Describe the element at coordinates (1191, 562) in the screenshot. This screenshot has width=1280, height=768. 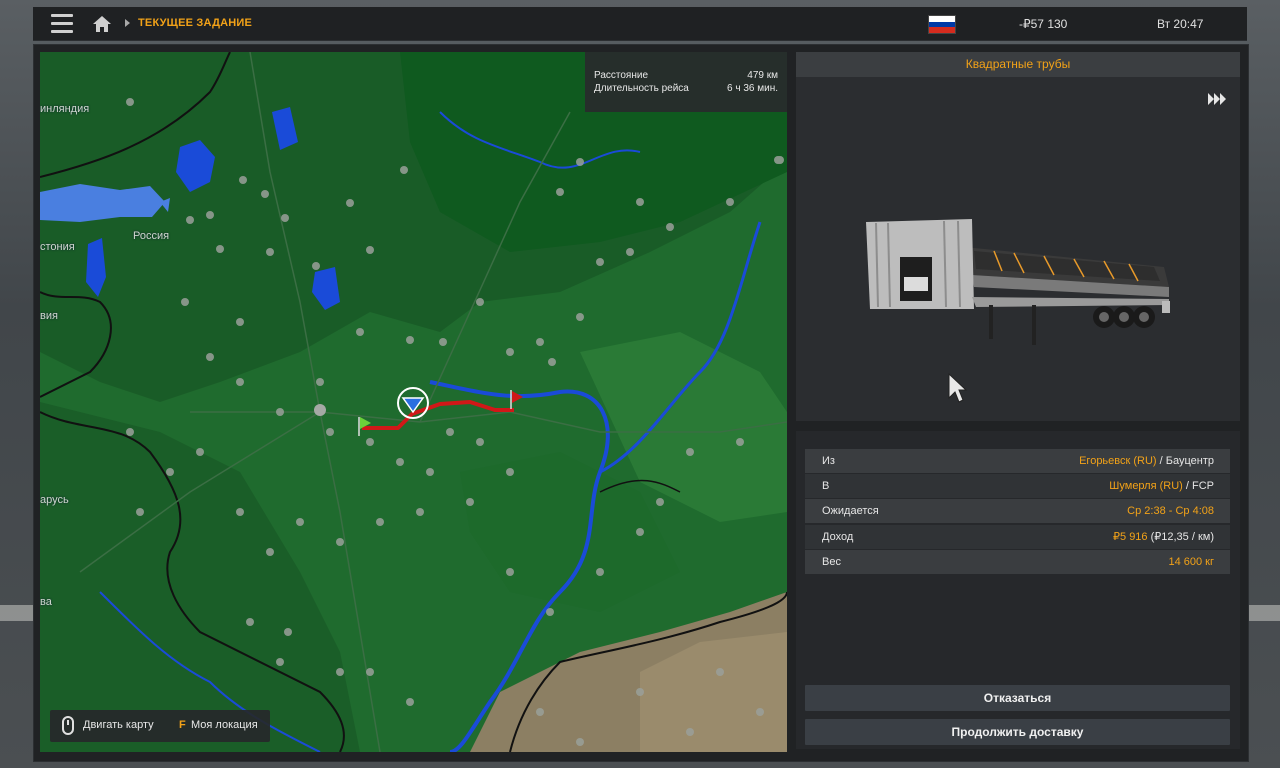
I see `weight-value: 14 600 кг` at that location.